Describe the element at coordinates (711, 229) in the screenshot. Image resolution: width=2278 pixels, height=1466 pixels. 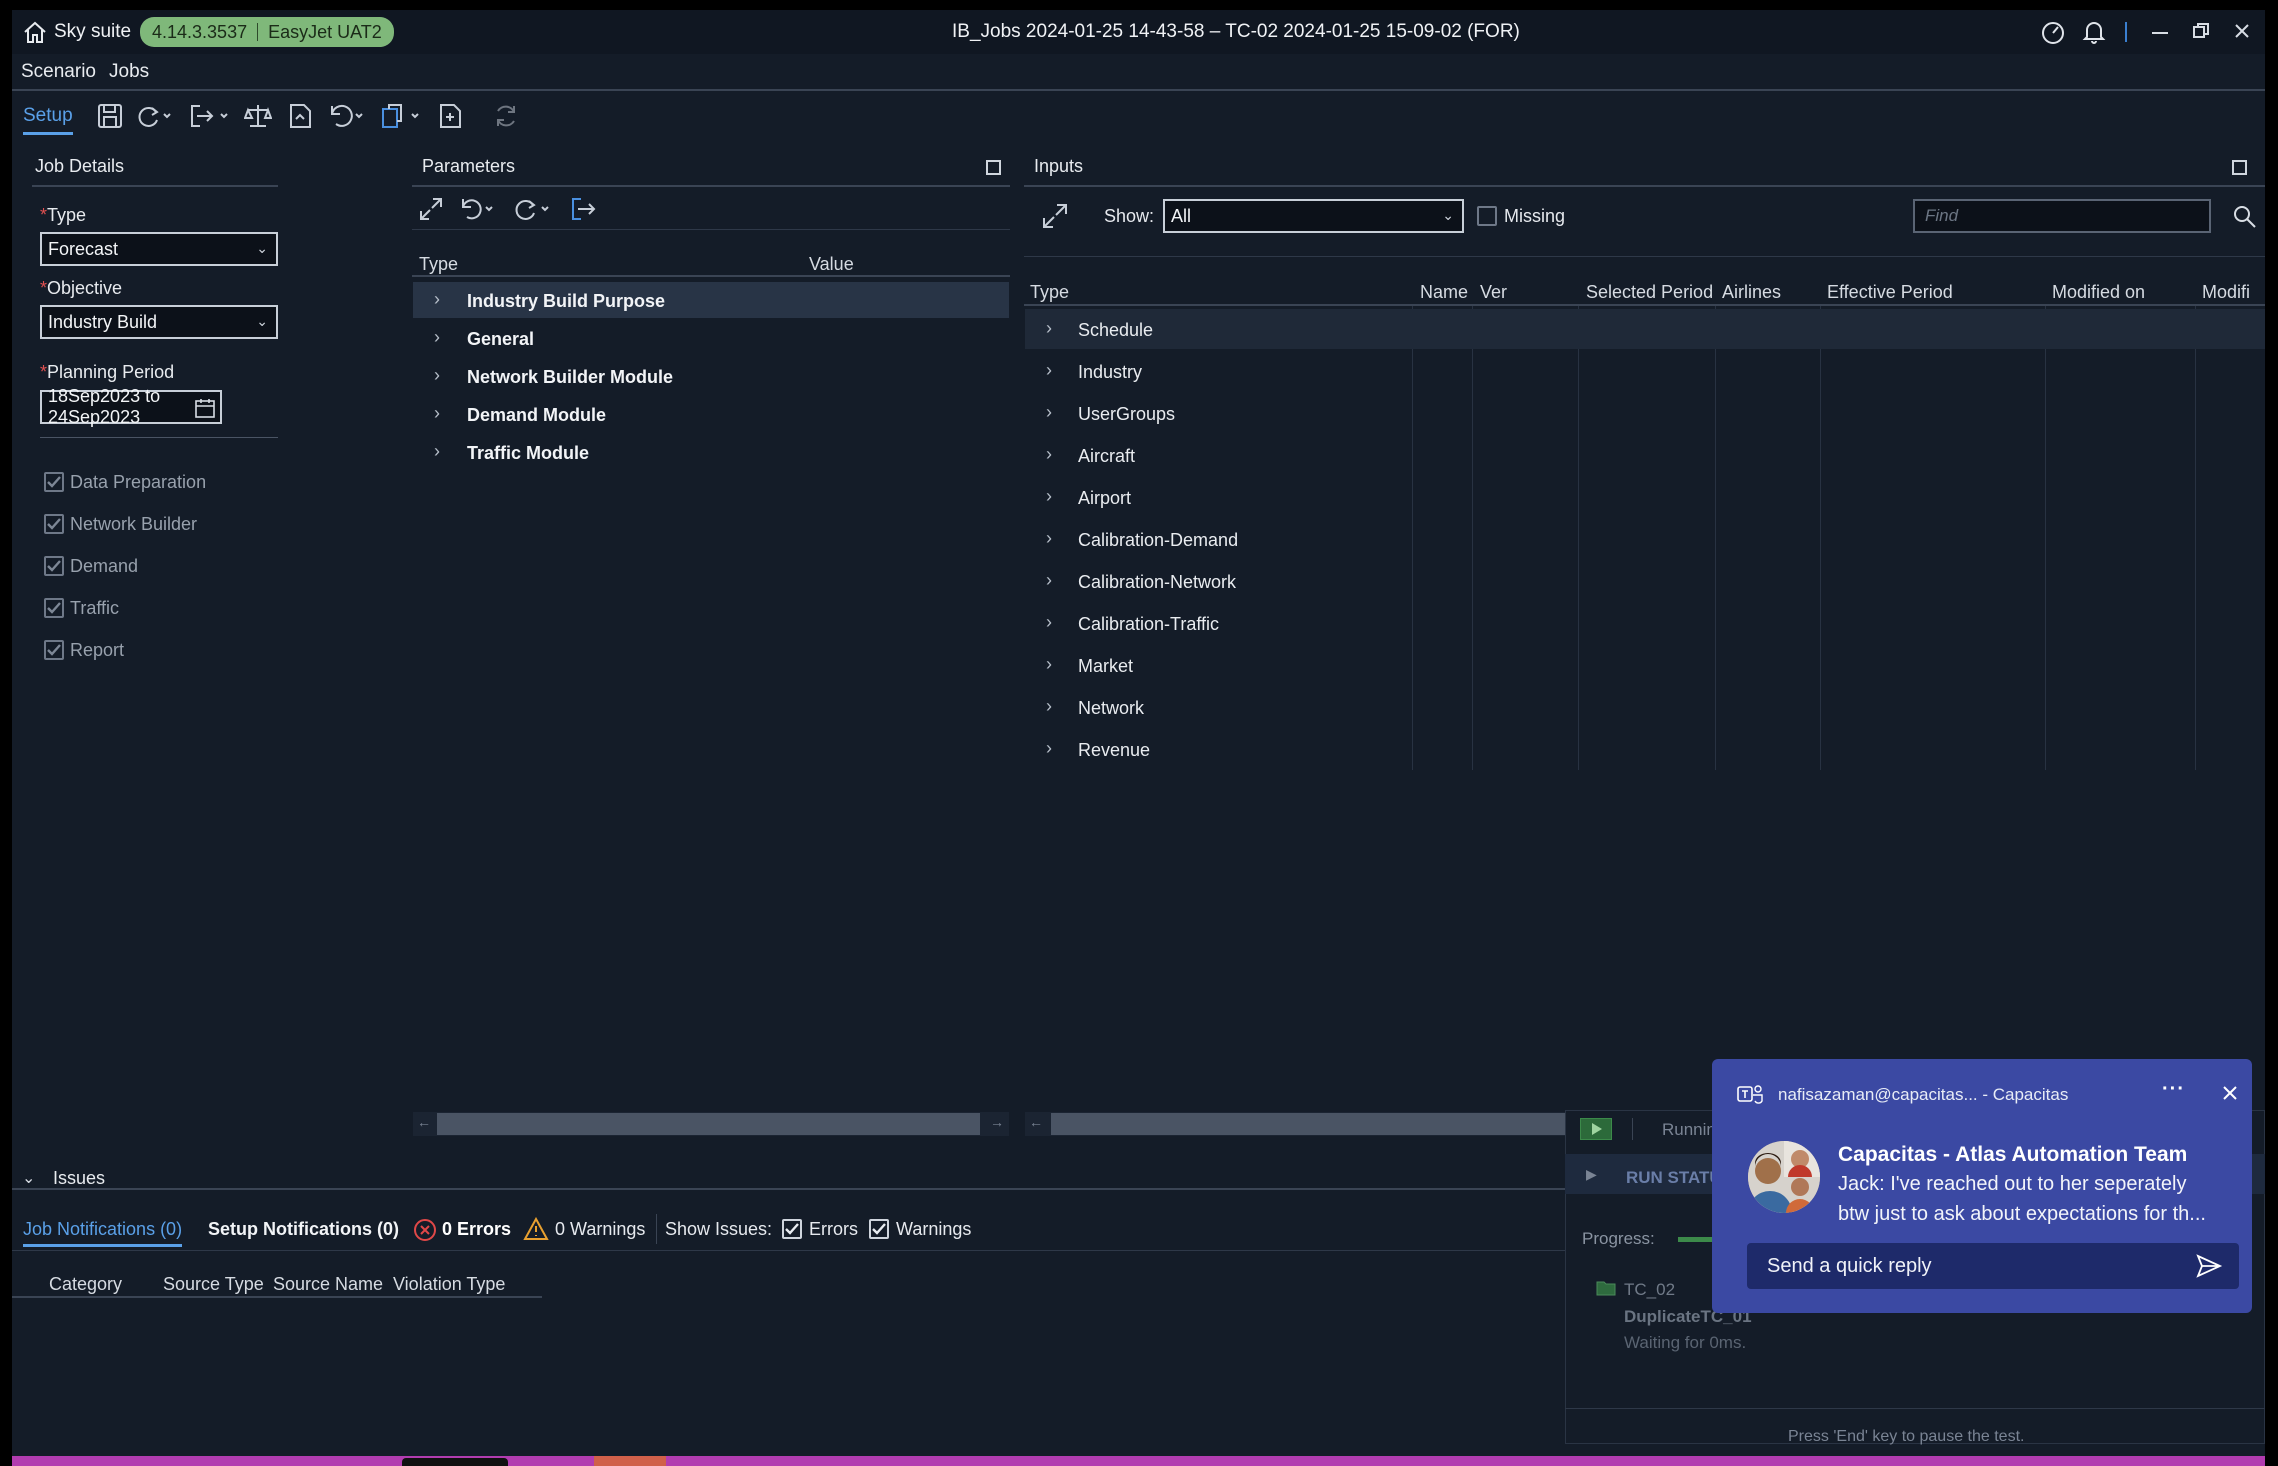
I see `parameters-toolbar-divider` at that location.